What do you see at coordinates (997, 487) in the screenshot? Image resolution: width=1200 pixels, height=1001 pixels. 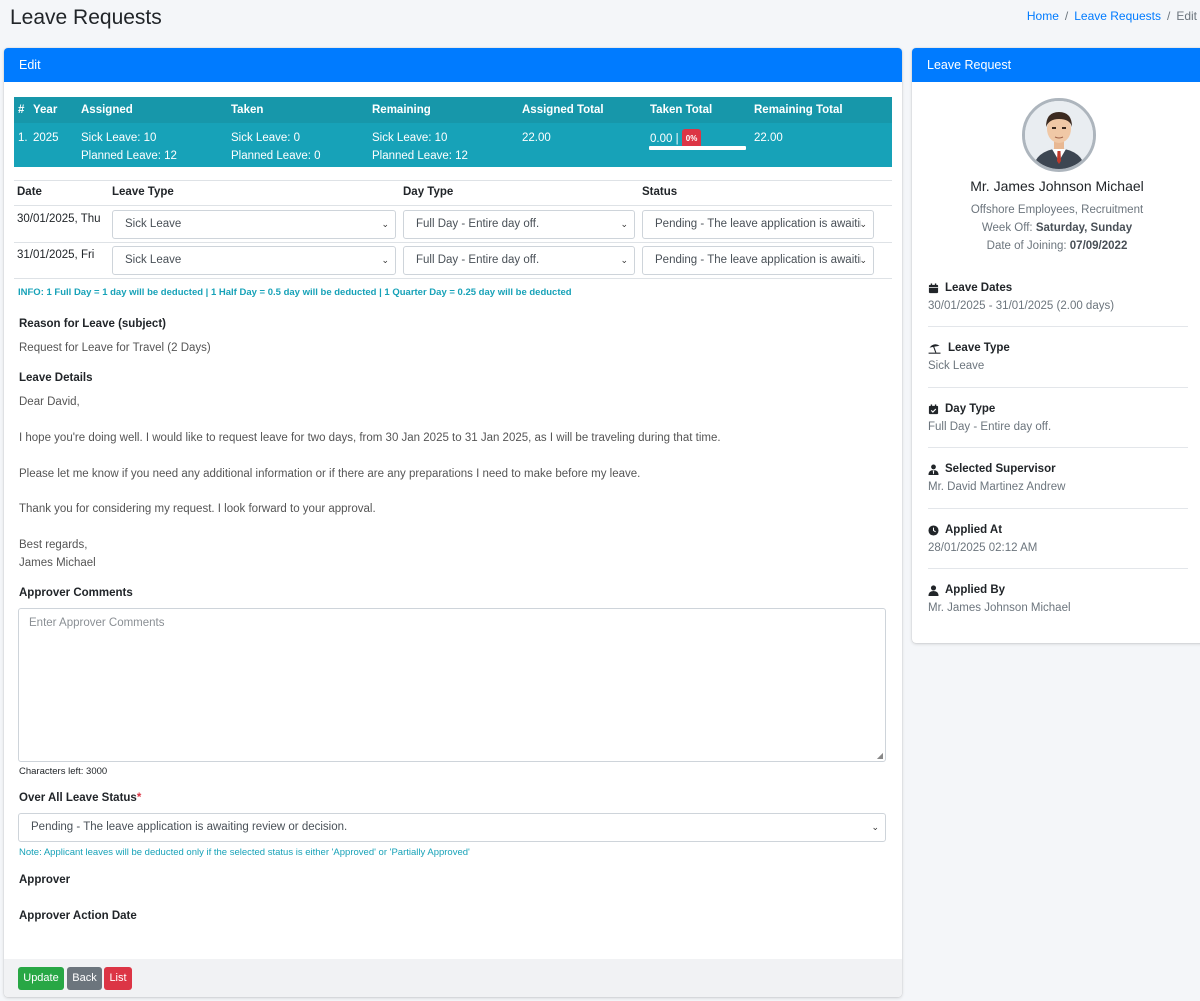 I see `selected-supervisor-value: Mr. David Martinez Andrew` at bounding box center [997, 487].